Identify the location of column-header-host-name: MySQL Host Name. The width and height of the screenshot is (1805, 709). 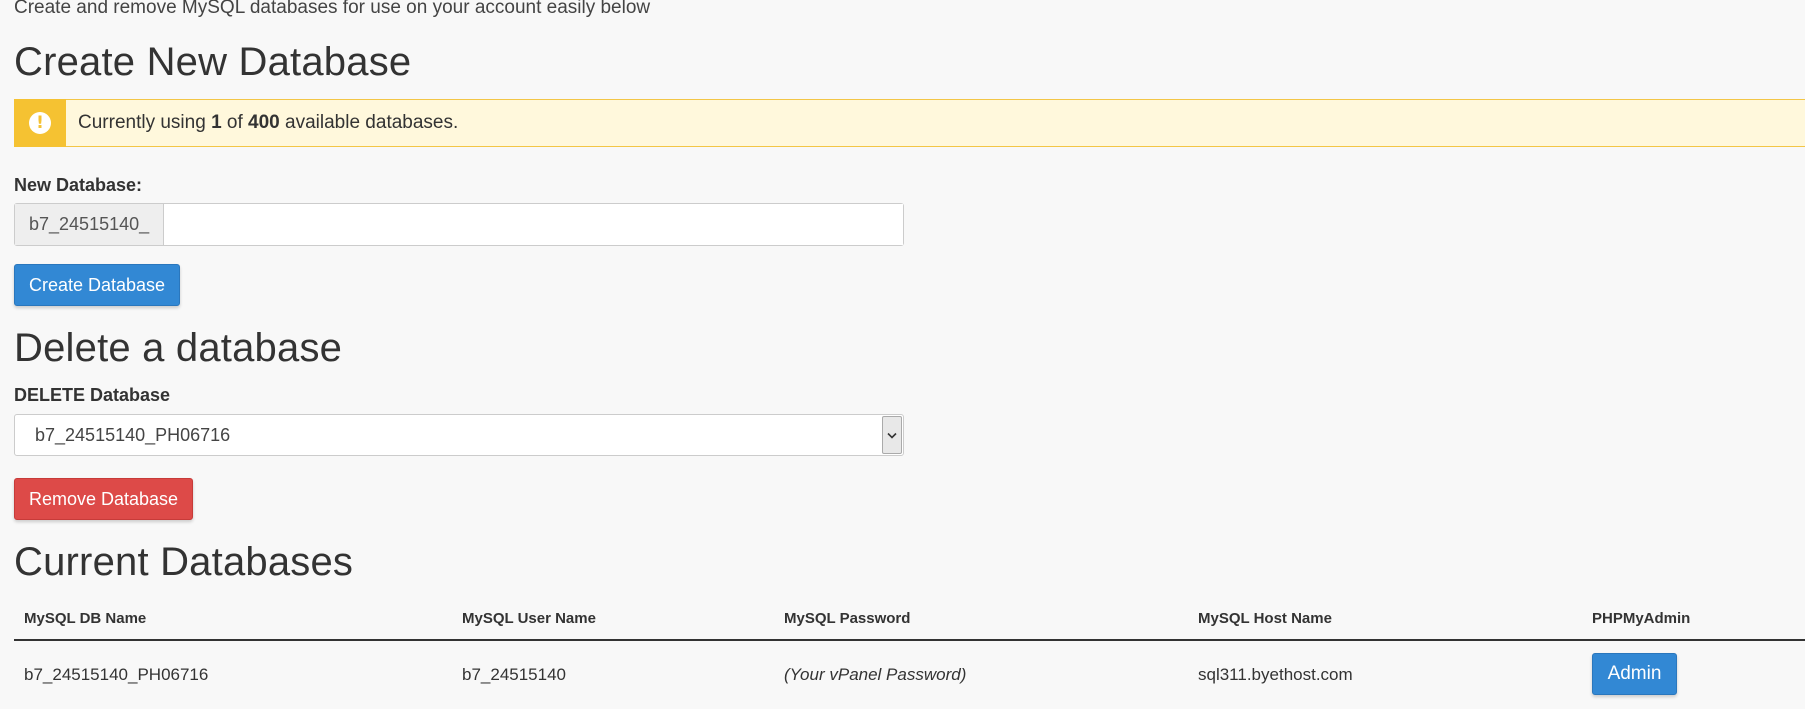
(1265, 618).